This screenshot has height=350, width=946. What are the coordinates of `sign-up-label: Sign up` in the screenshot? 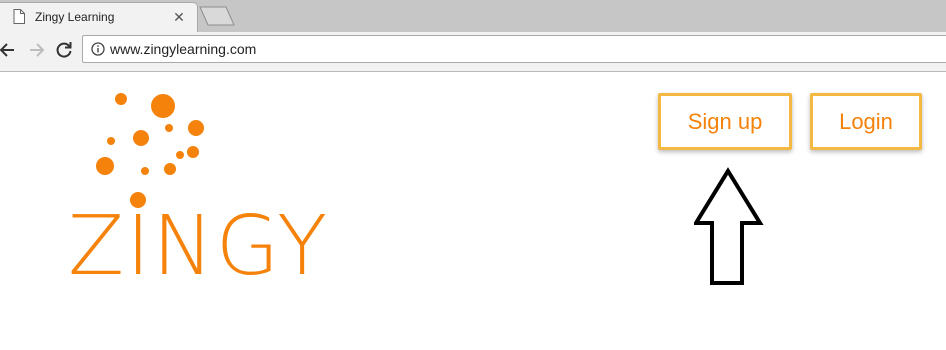 It's located at (725, 121).